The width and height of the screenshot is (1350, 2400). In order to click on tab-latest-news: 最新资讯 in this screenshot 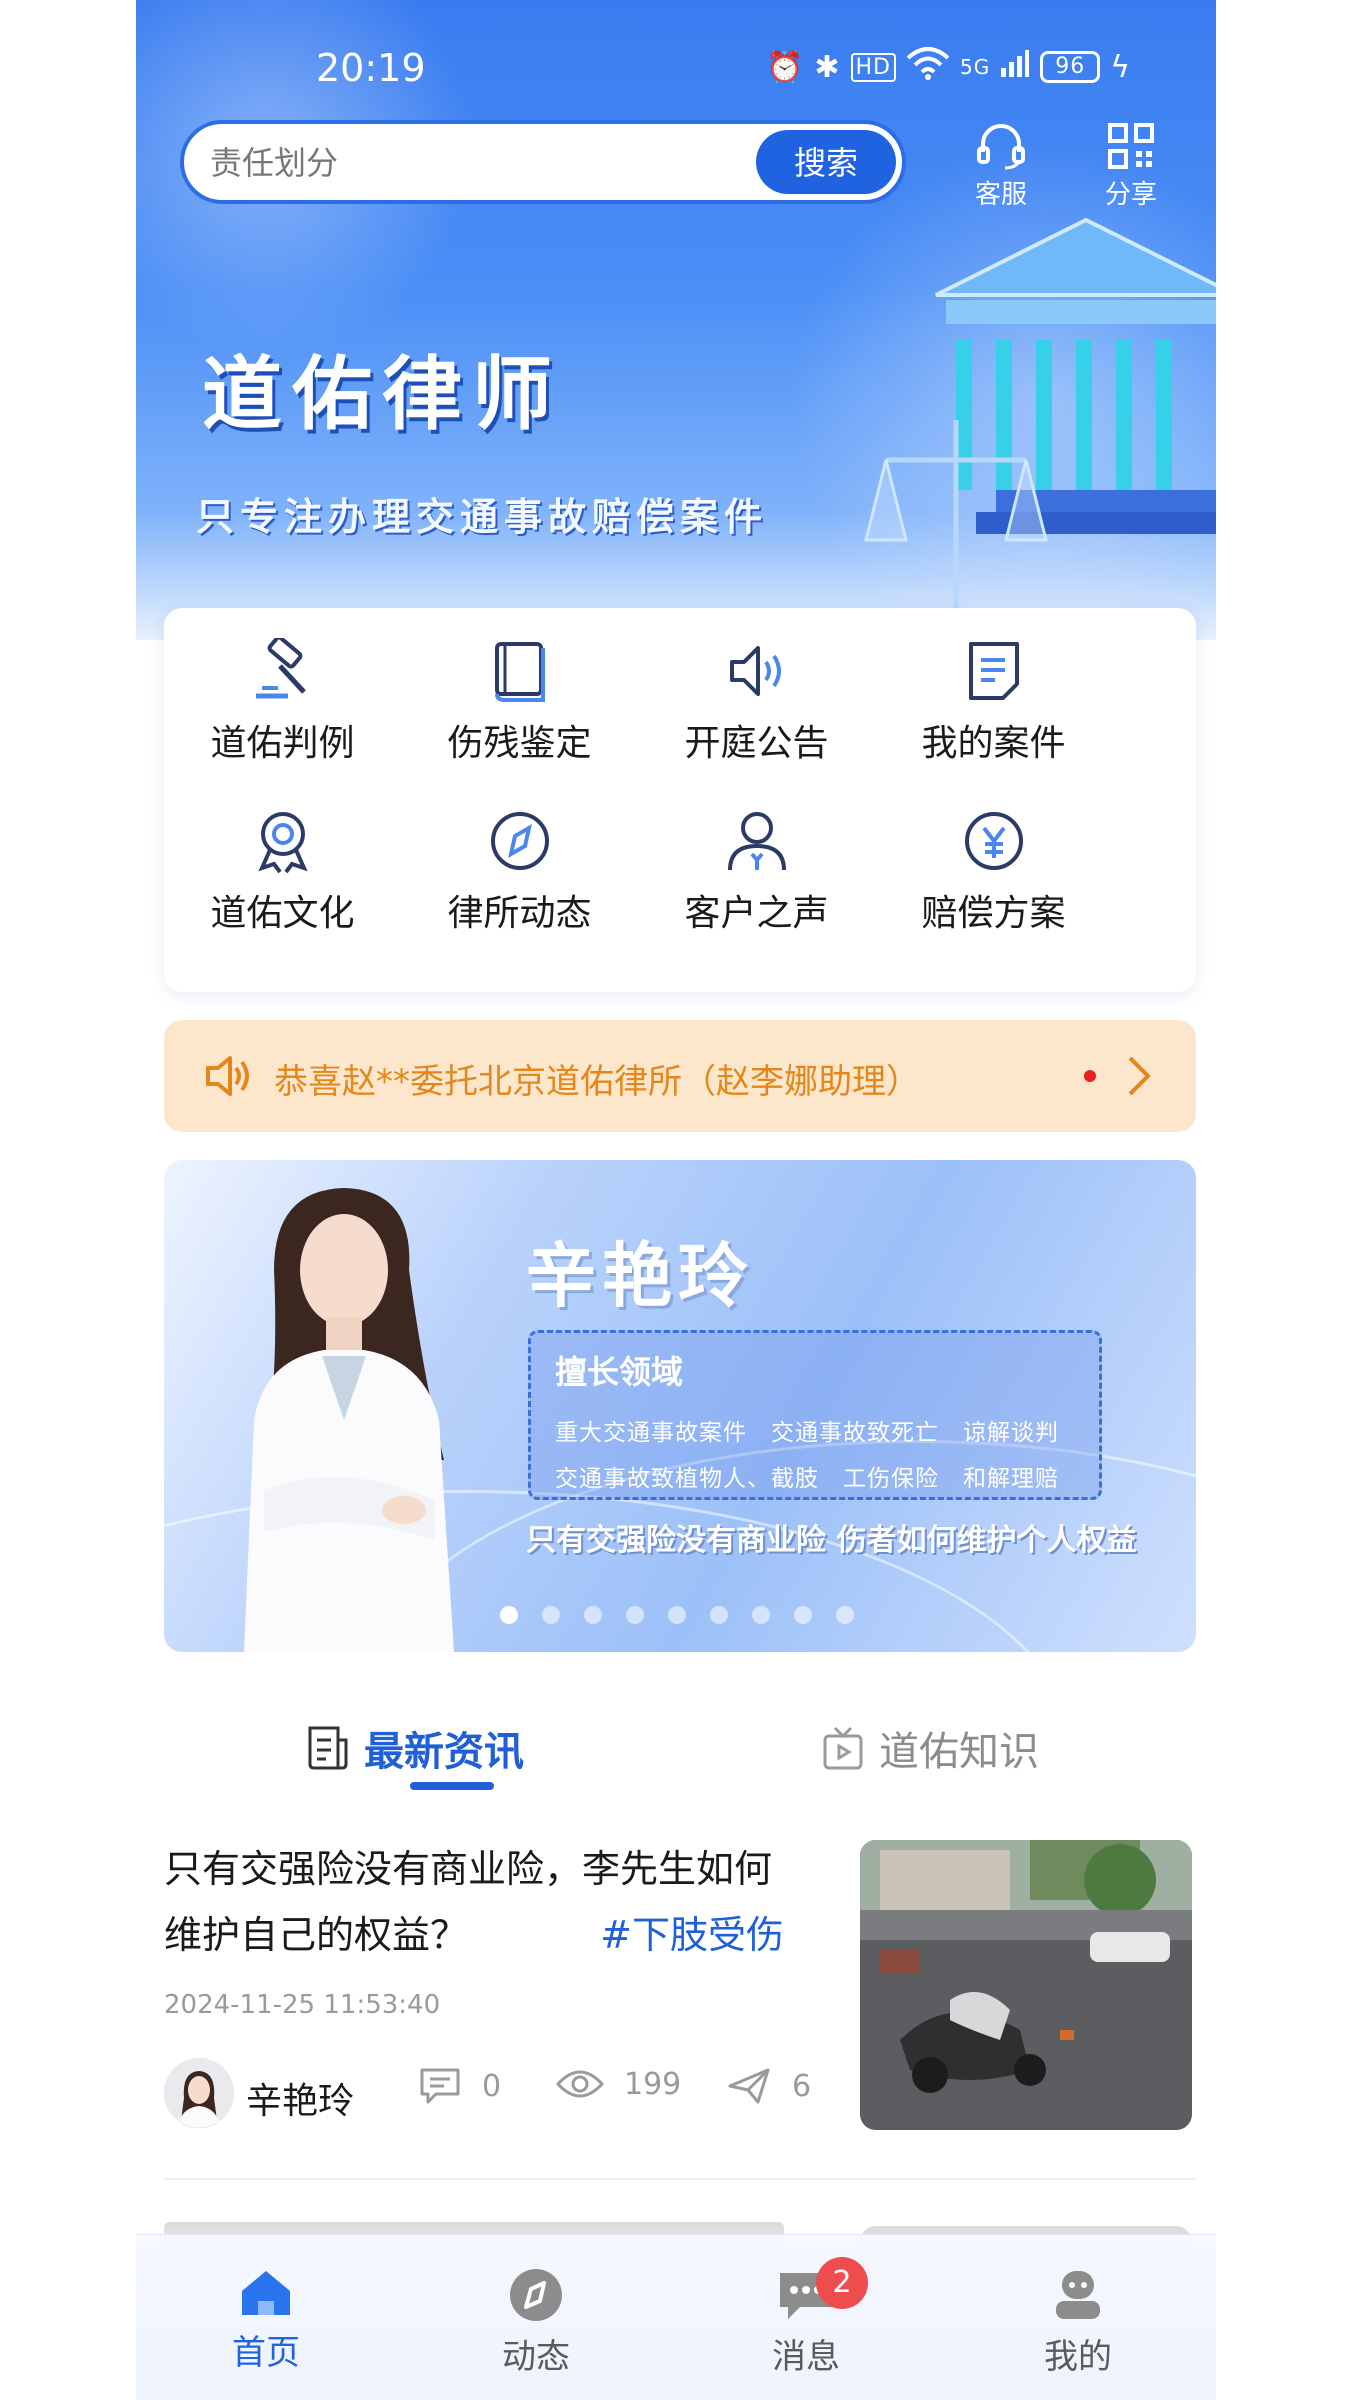, I will do `click(415, 1748)`.